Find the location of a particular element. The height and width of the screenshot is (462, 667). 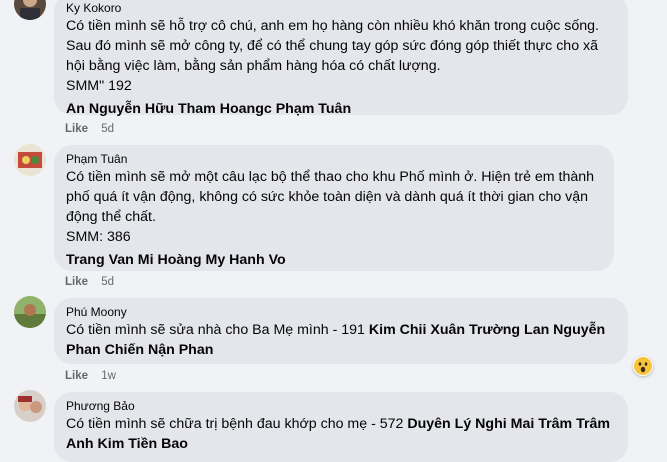

wow-reaction-icon is located at coordinates (643, 366).